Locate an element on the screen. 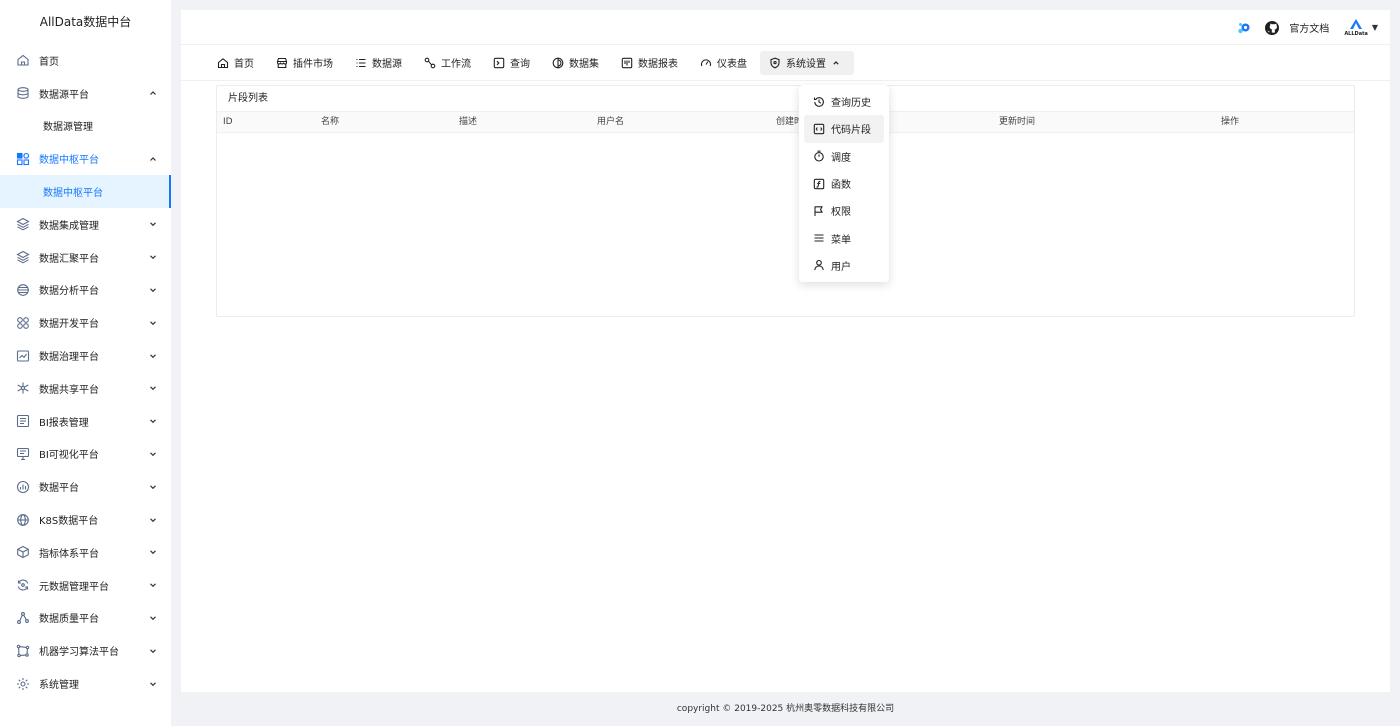 The height and width of the screenshot is (726, 1400). menu-item-query-history: 查询历史 is located at coordinates (844, 101).